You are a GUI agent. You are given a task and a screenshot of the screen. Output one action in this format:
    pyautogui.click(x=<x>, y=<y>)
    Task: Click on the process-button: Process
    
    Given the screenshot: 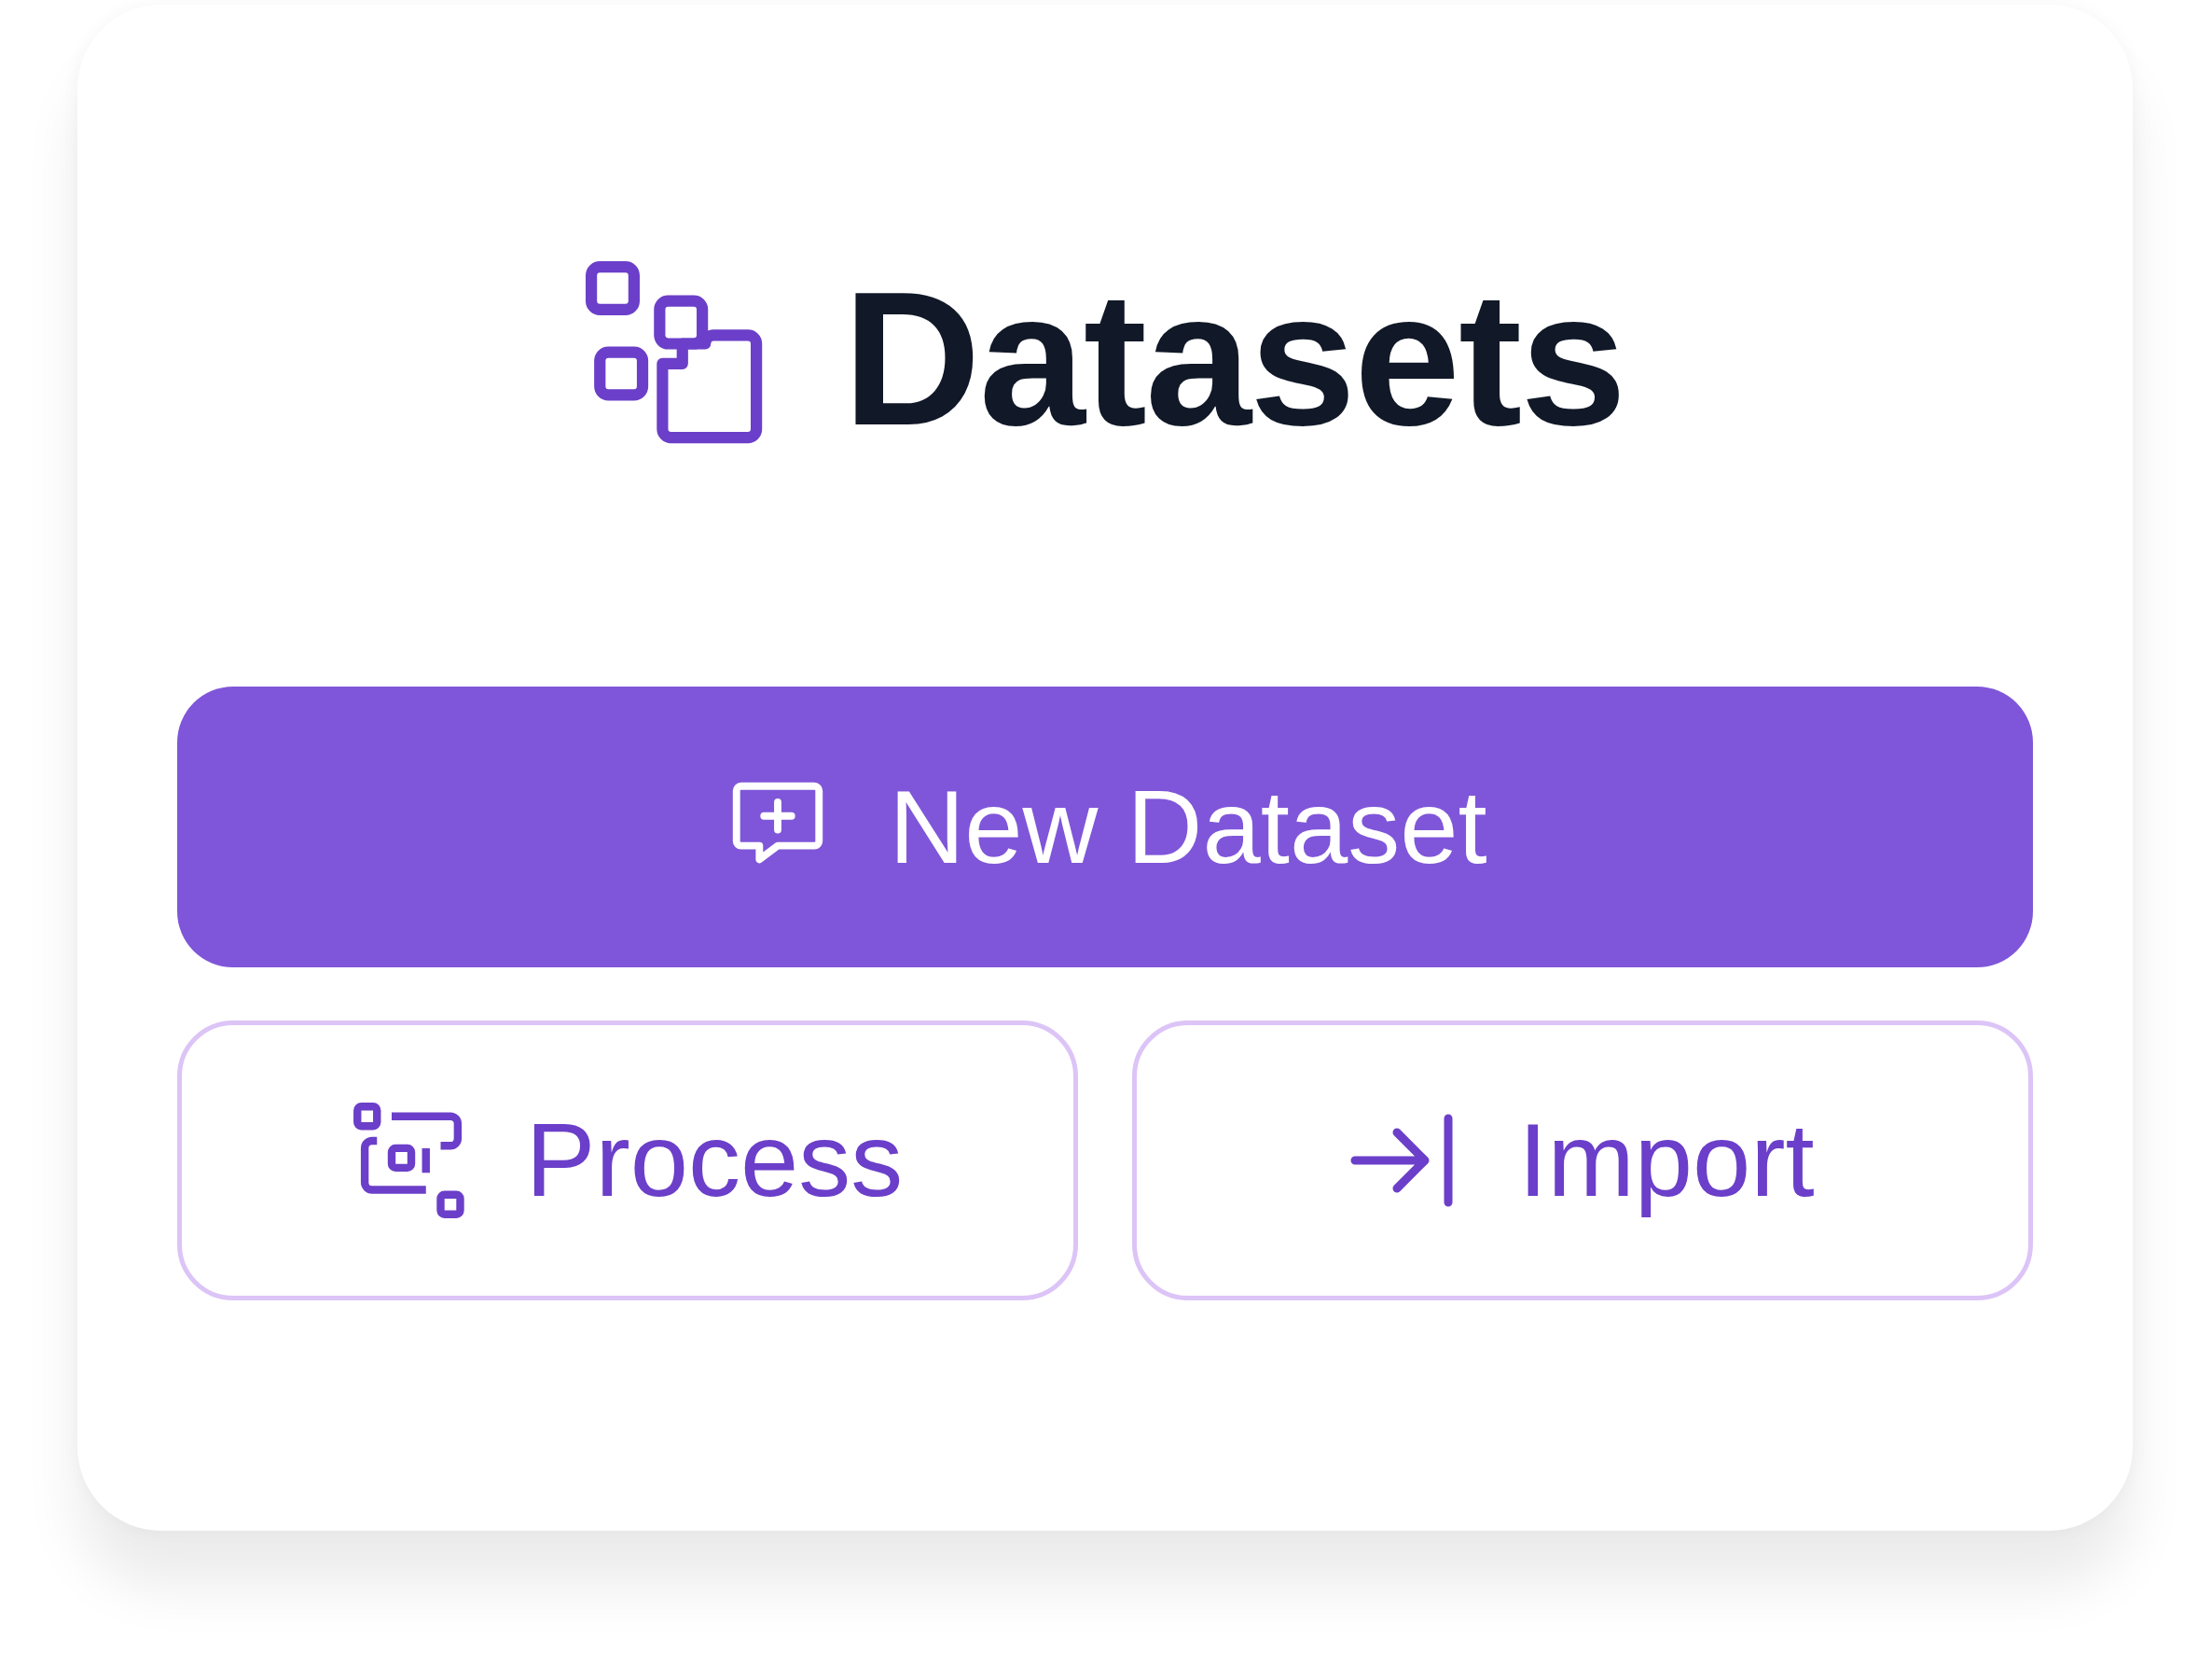 What is the action you would take?
    pyautogui.click(x=628, y=1160)
    